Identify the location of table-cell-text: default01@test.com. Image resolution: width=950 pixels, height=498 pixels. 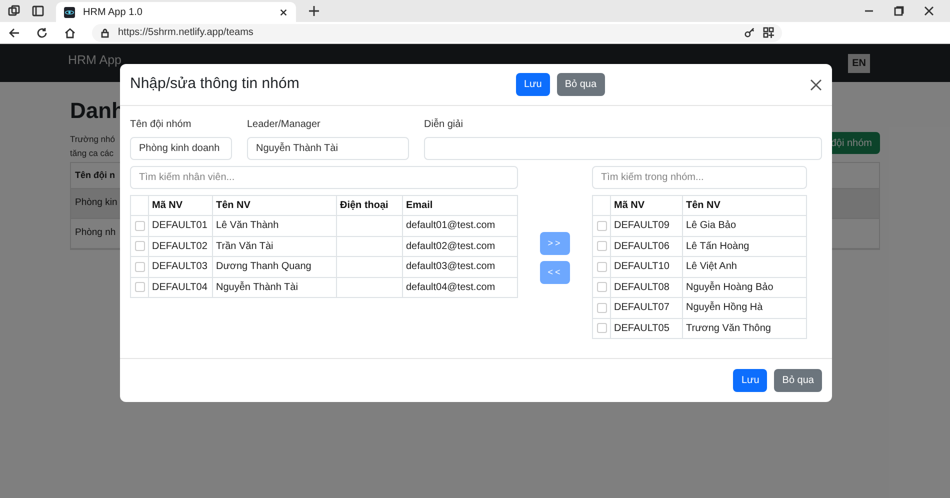
(451, 226).